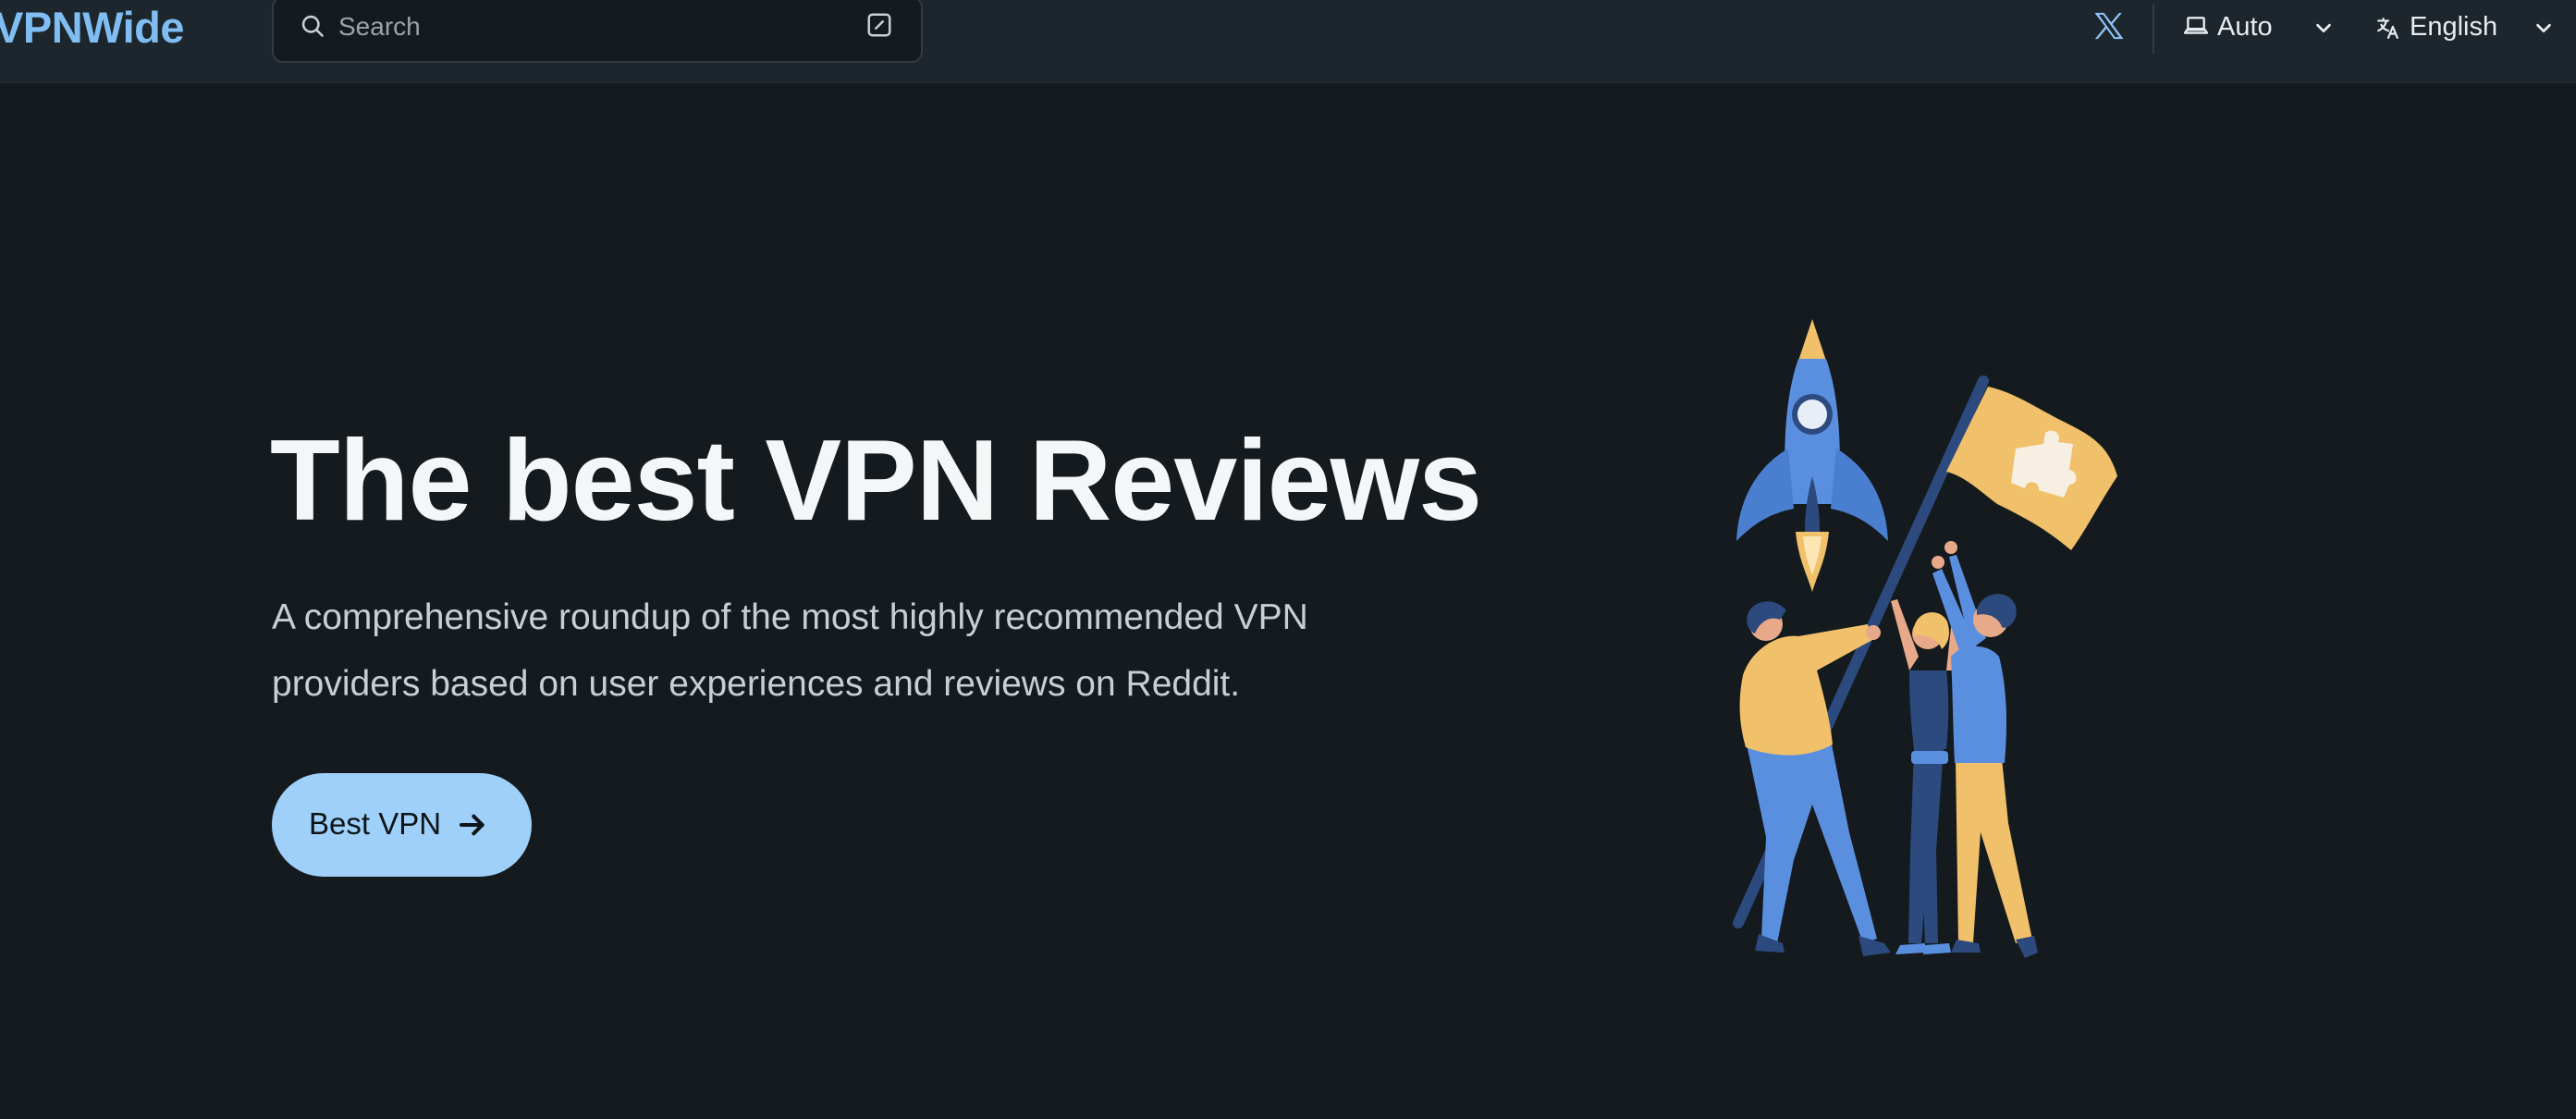 This screenshot has height=1119, width=2576. Describe the element at coordinates (2454, 27) in the screenshot. I see `language-label: English` at that location.